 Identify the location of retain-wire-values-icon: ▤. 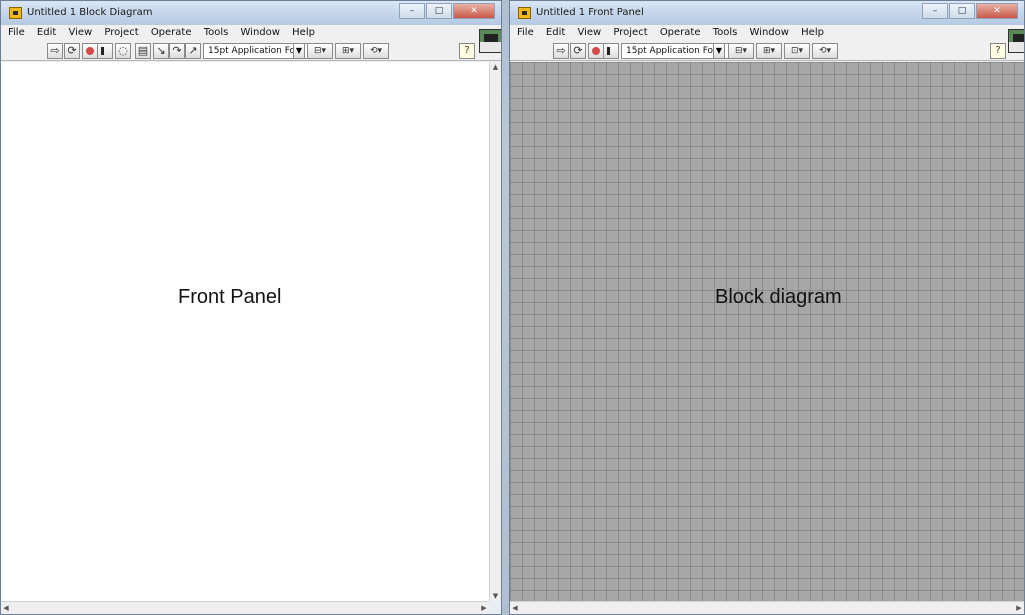
(143, 51).